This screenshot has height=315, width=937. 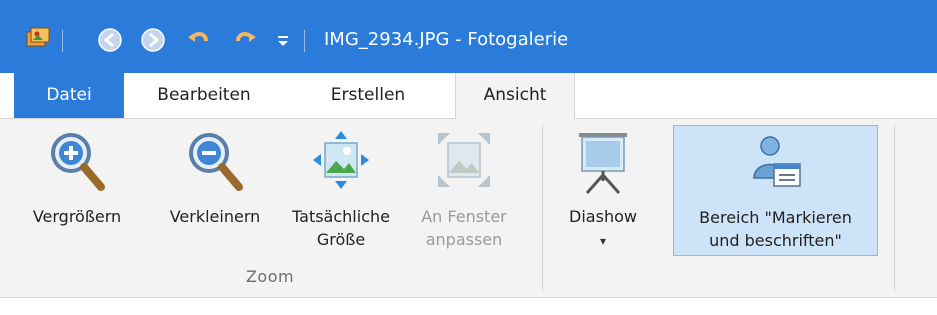 What do you see at coordinates (368, 96) in the screenshot?
I see `tab-create: Erstellen` at bounding box center [368, 96].